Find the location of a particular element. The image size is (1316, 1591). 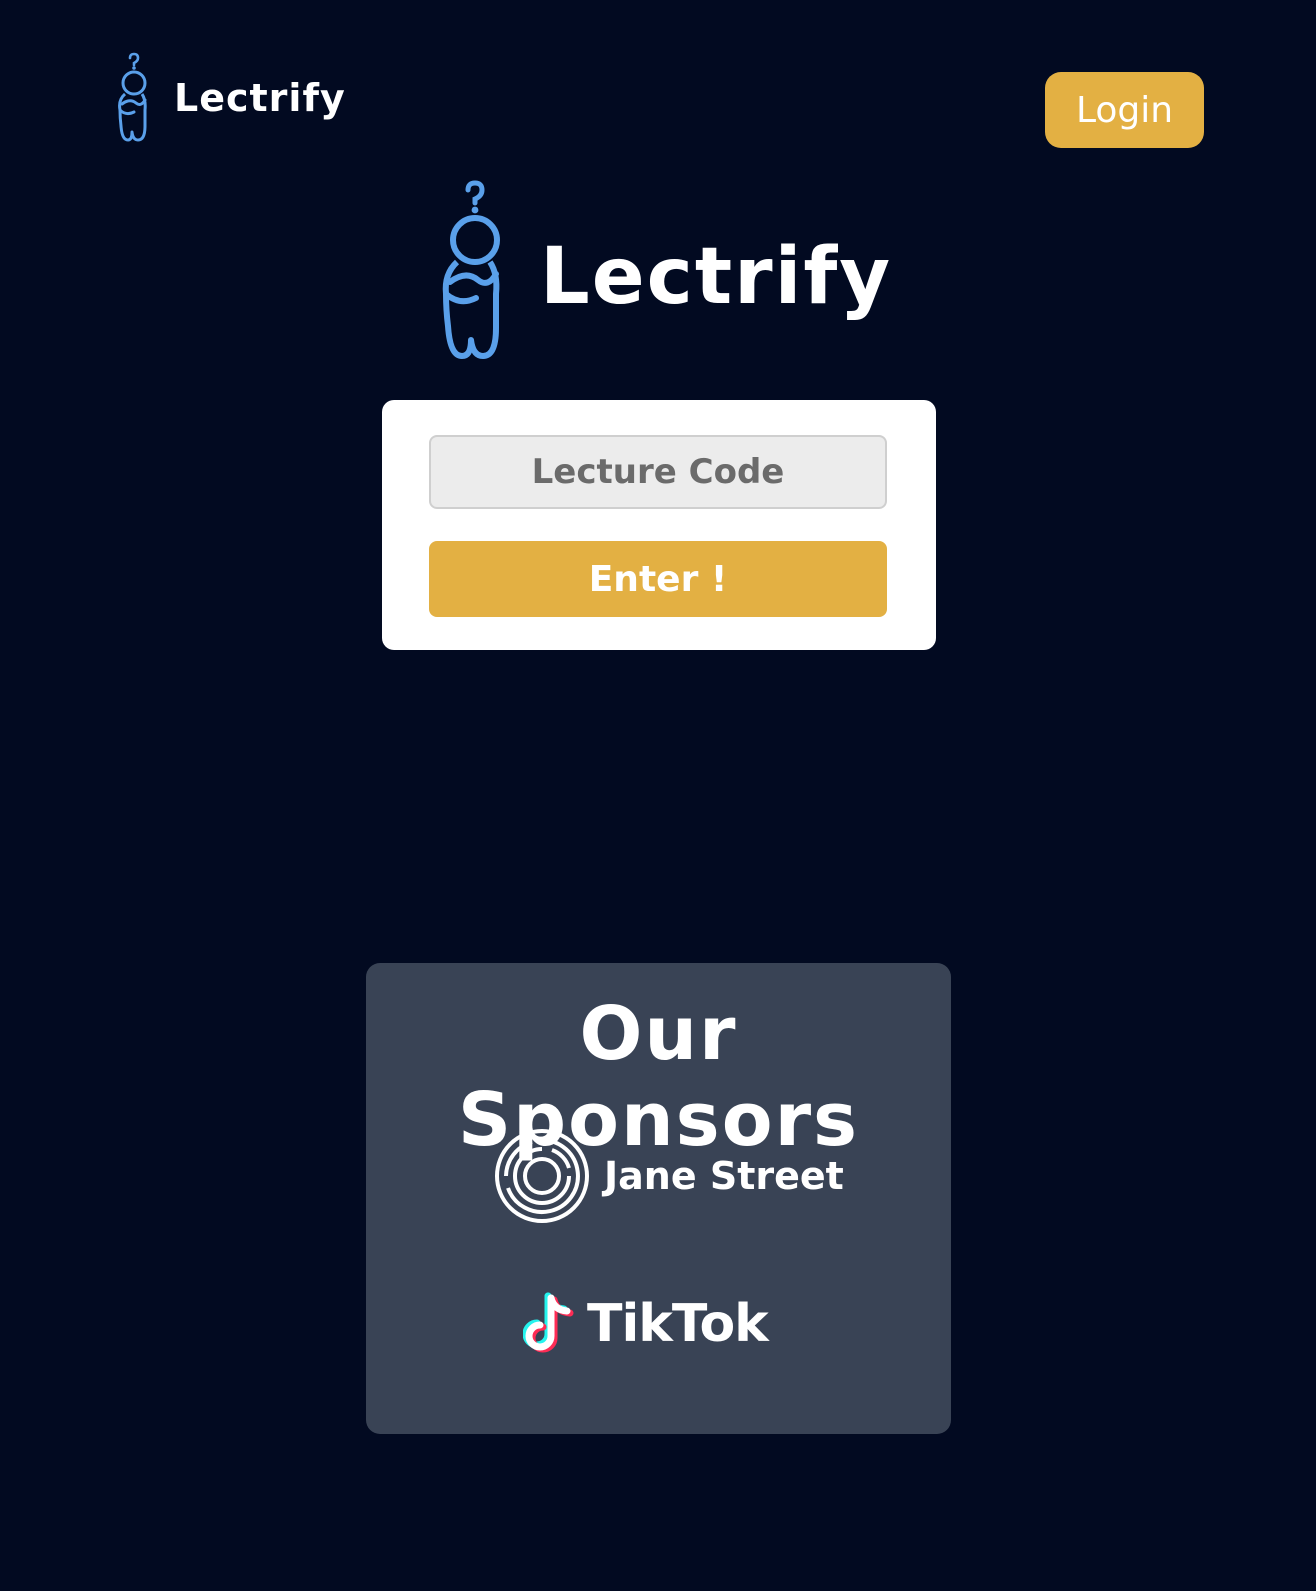

sponsors-panel: Our Sponsors Jane Street TikTok is located at coordinates (658, 1198).